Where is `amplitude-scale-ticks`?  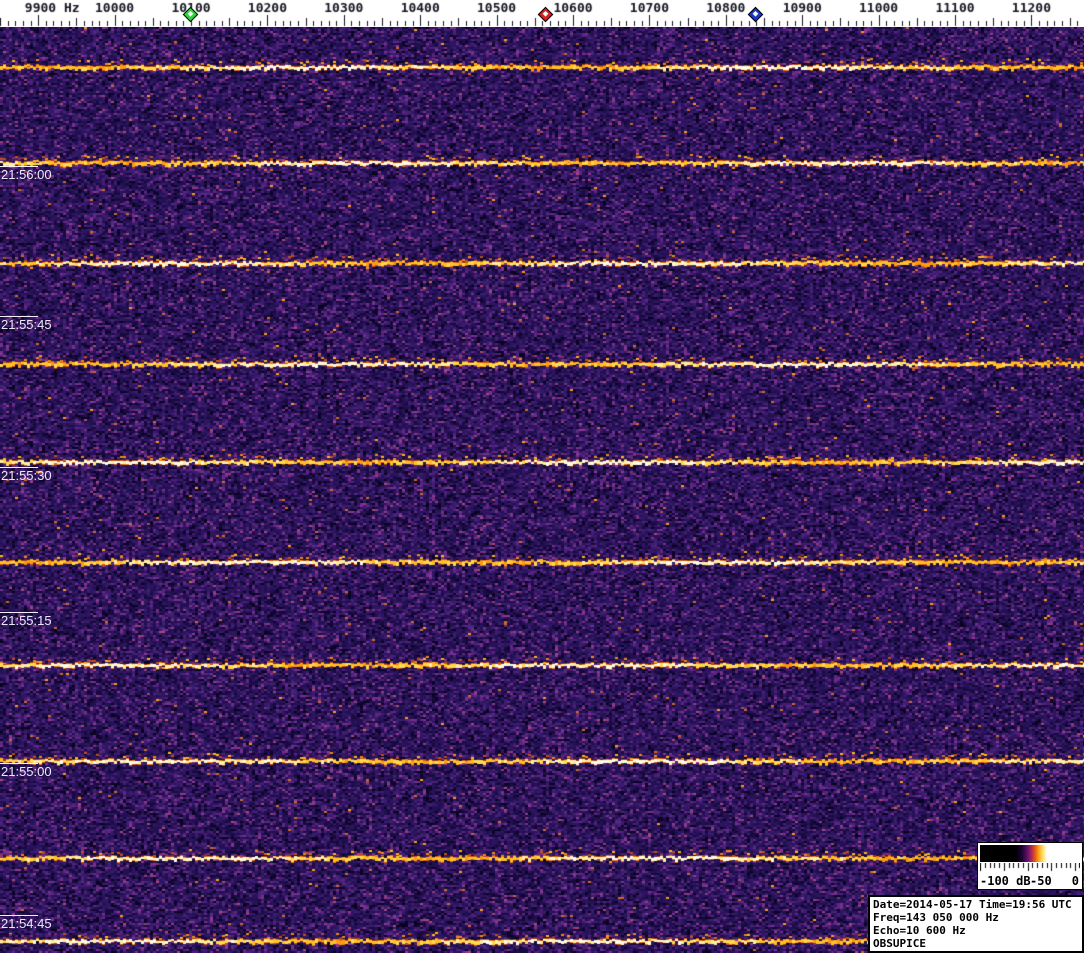
amplitude-scale-ticks is located at coordinates (1030, 867).